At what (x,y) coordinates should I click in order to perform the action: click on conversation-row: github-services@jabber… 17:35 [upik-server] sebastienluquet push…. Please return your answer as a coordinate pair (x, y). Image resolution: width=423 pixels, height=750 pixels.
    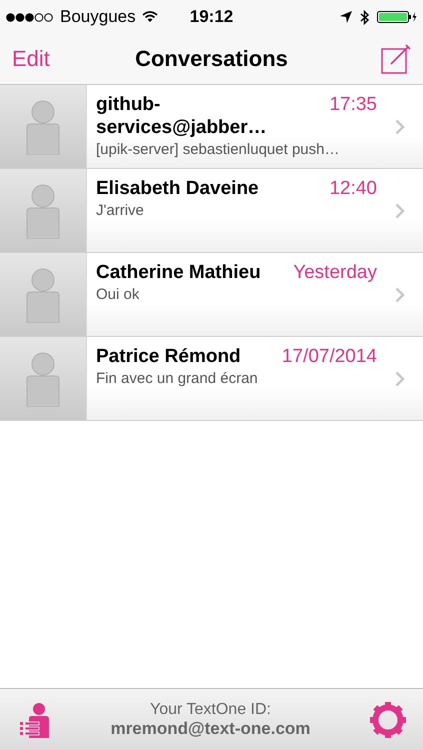
    Looking at the image, I should click on (211, 127).